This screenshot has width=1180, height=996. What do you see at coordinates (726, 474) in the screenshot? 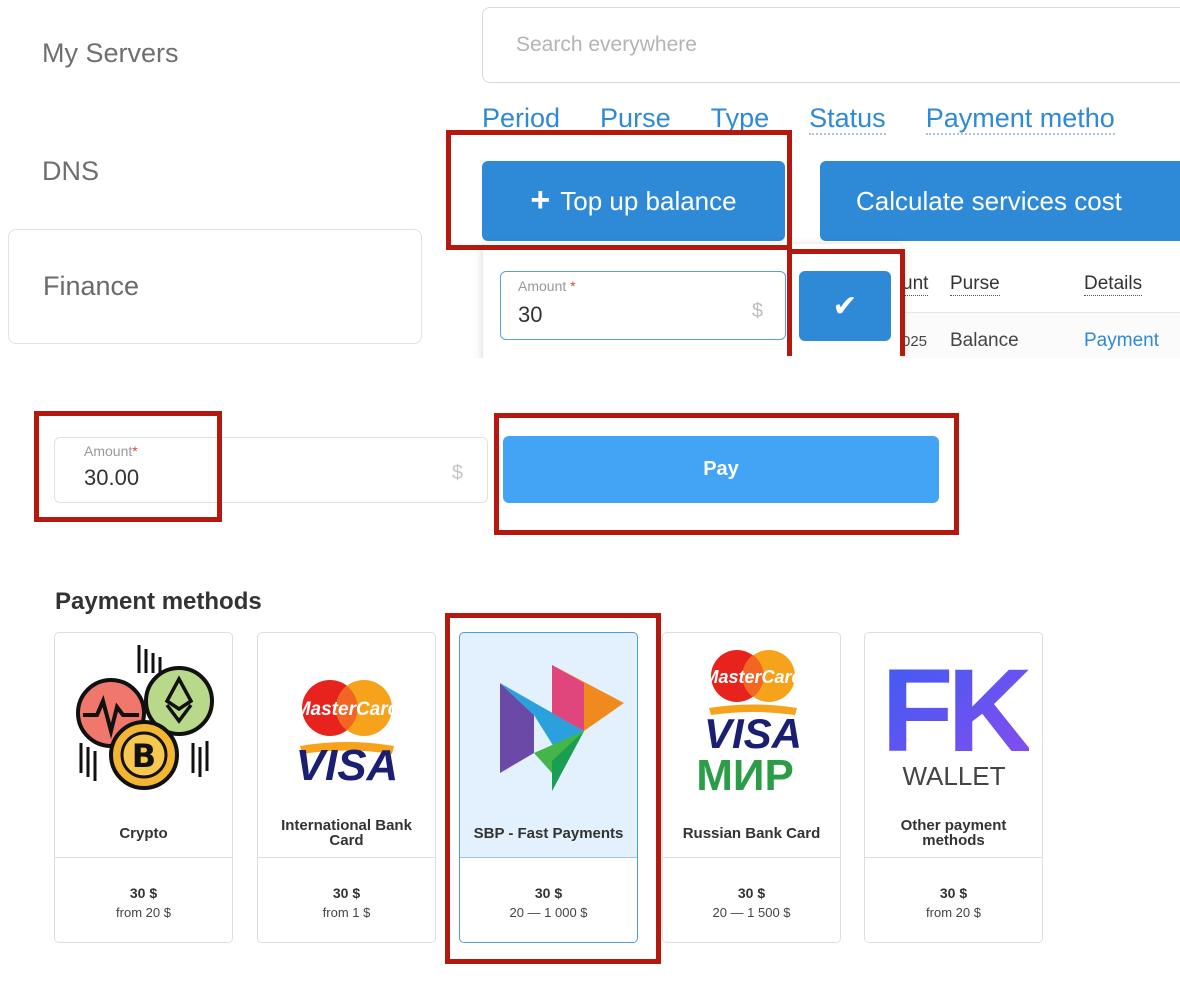
I see `highlight-pay-button` at bounding box center [726, 474].